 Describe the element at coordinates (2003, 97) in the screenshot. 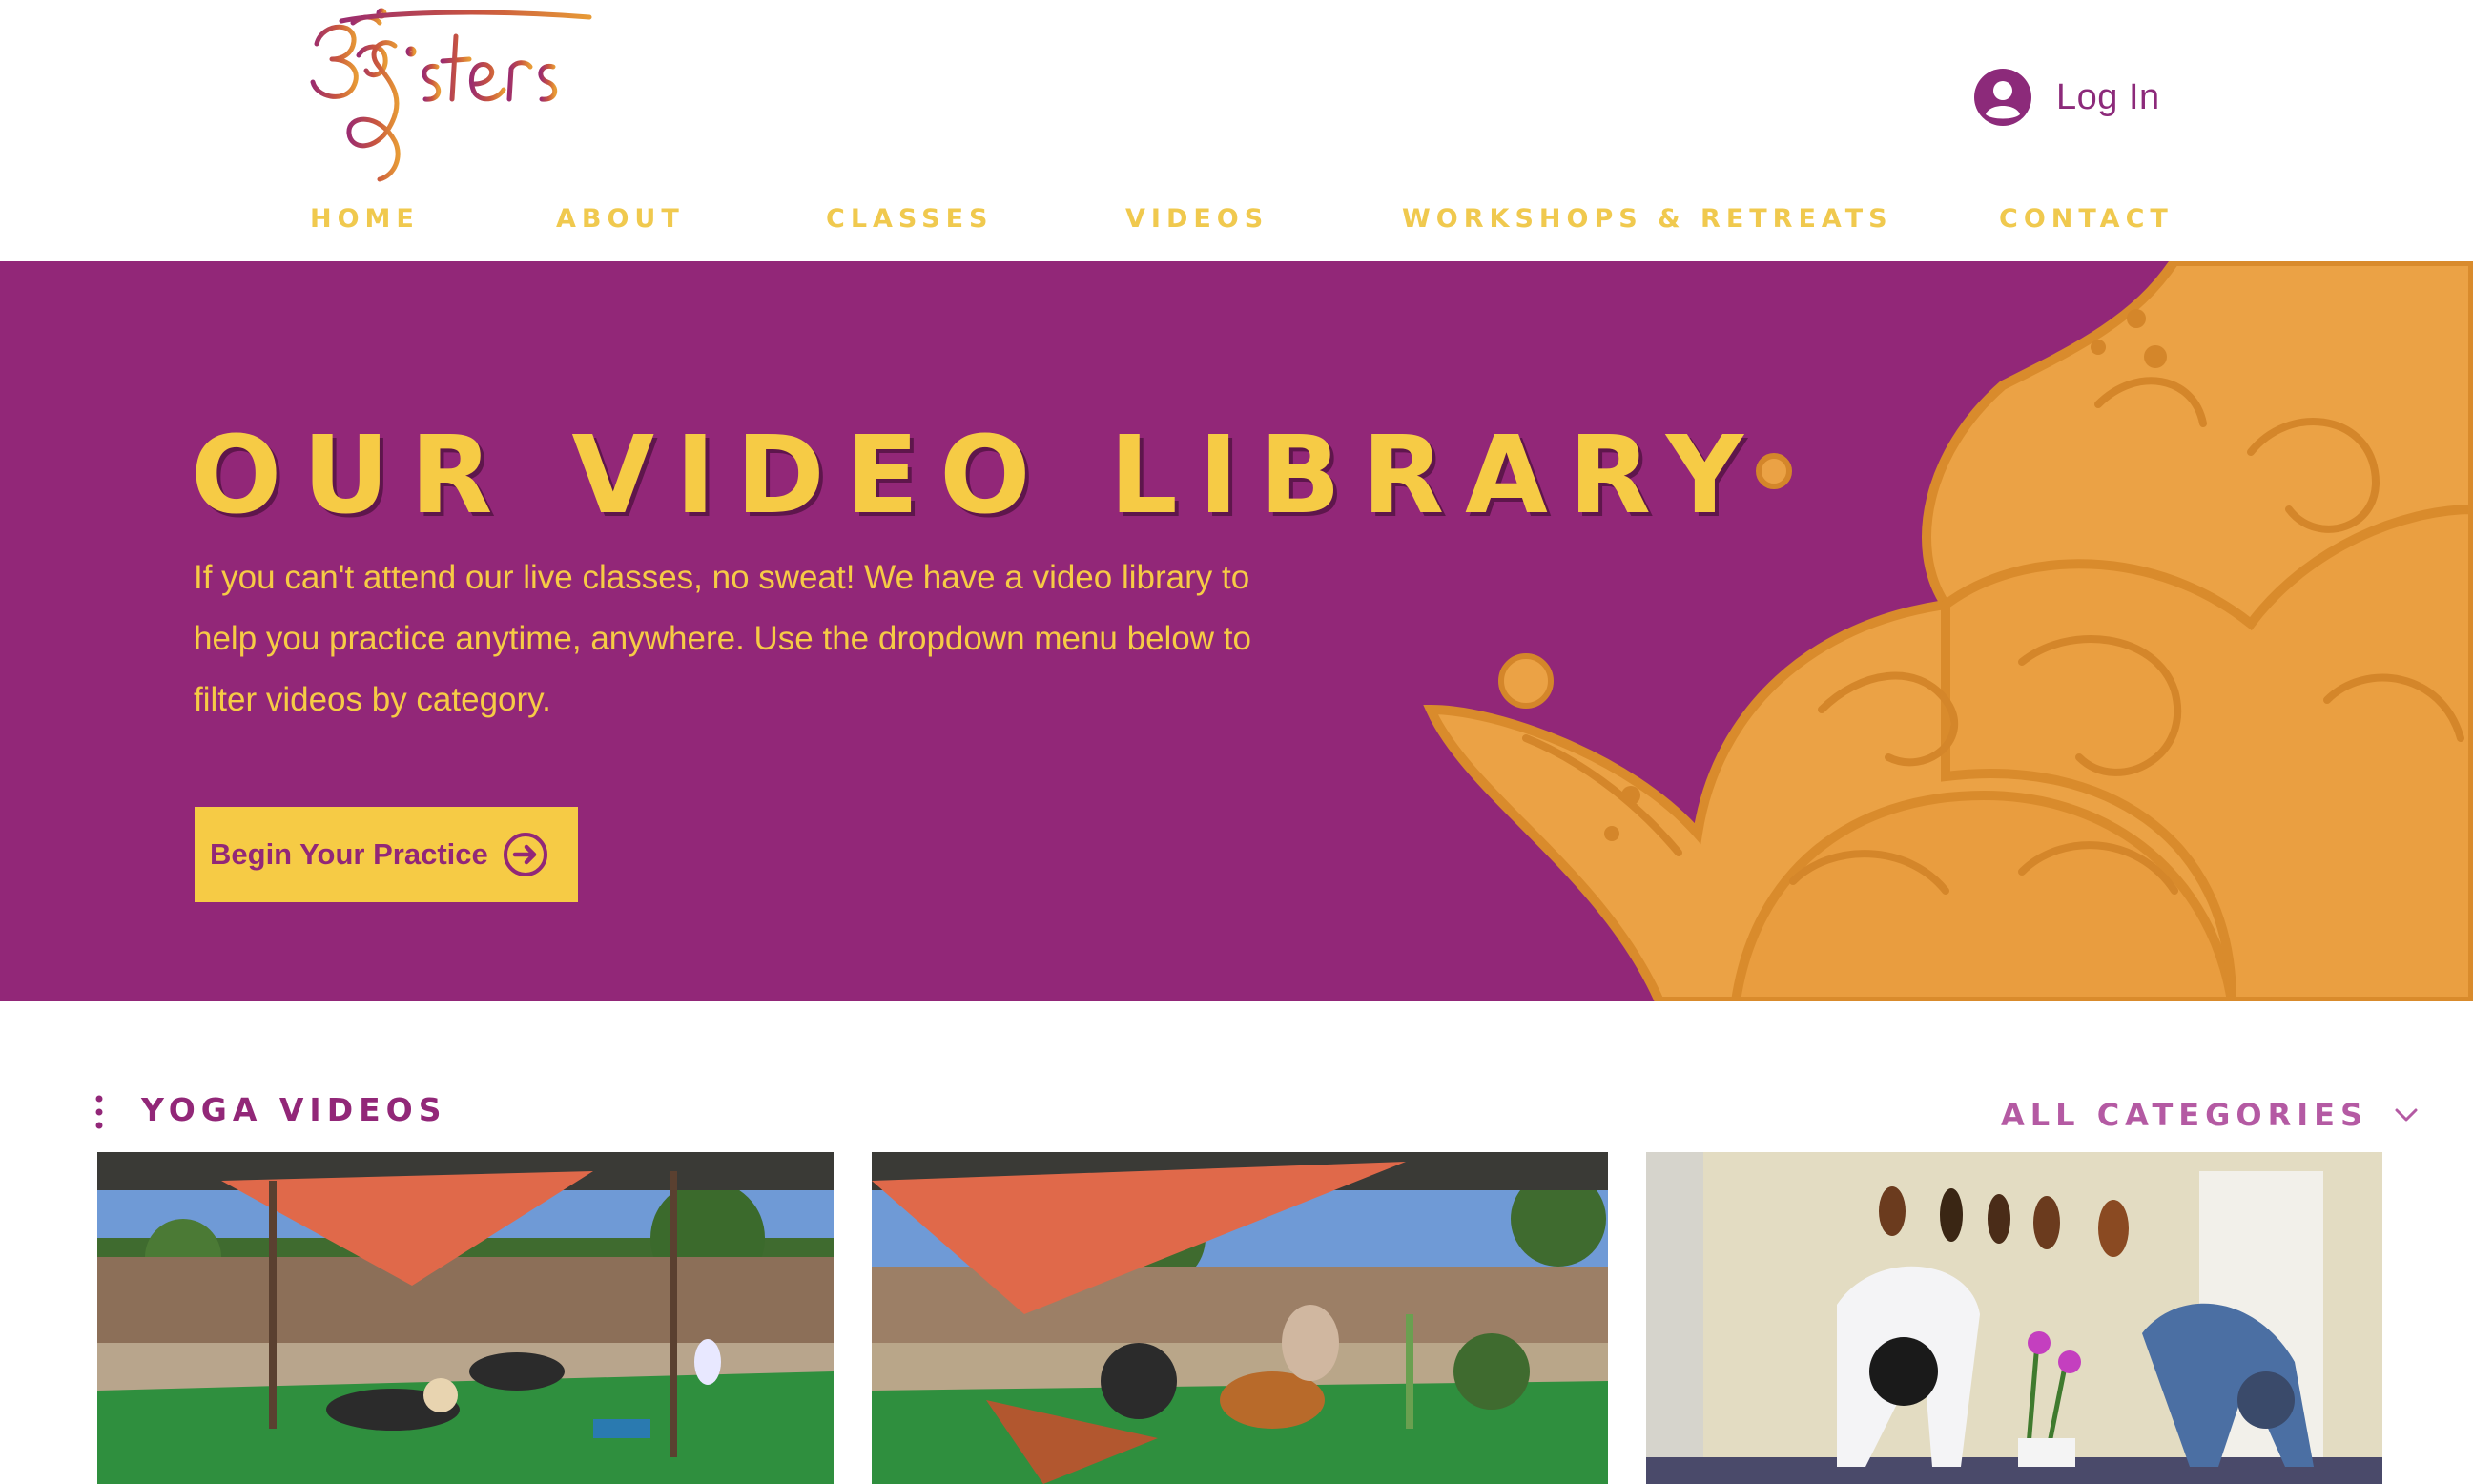

I see `user-avatar-icon` at that location.